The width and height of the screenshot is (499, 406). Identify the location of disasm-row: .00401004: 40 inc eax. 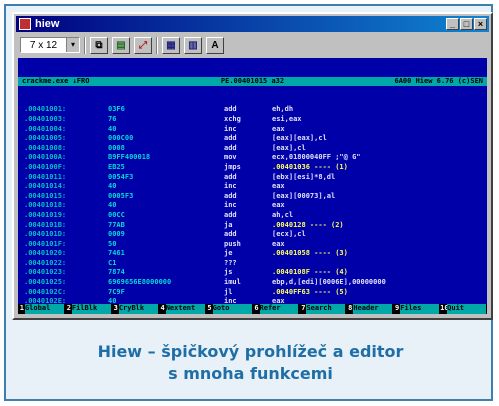
(252, 130).